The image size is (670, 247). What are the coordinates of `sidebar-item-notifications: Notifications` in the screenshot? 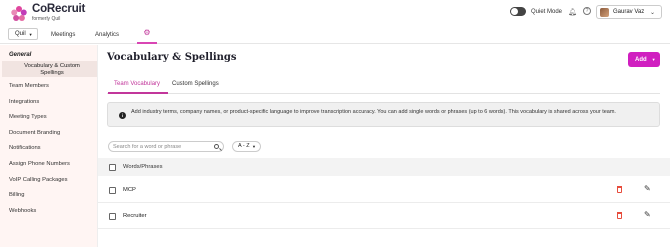 It's located at (25, 148).